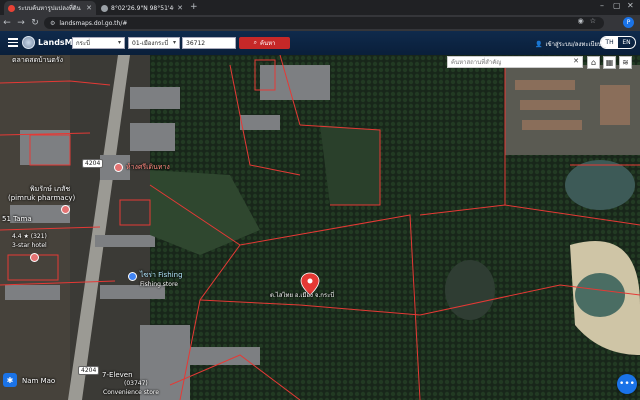 This screenshot has width=640, height=400. I want to click on chat-icon: •••, so click(627, 384).